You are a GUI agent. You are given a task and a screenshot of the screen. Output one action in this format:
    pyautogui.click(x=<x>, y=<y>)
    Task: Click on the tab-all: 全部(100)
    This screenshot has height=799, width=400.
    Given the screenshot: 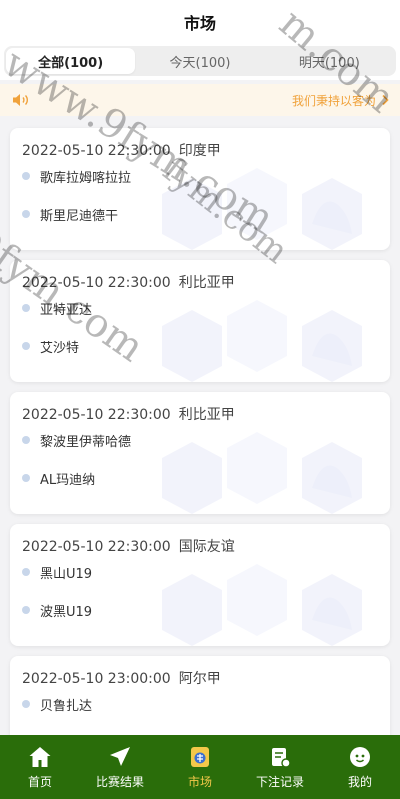 What is the action you would take?
    pyautogui.click(x=71, y=61)
    